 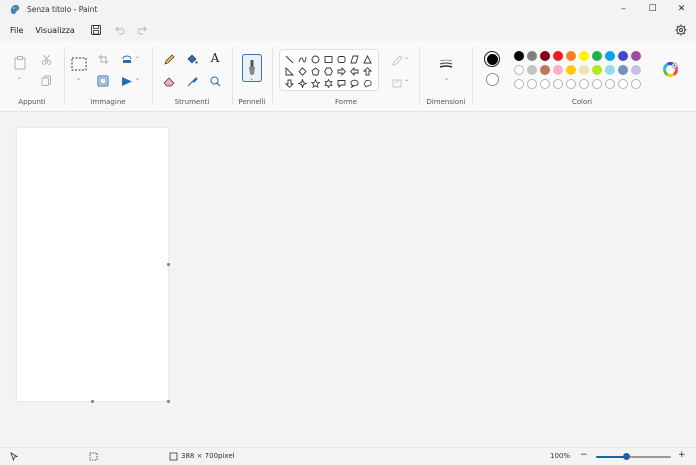 I want to click on menu-view: Visualizza, so click(x=54, y=30).